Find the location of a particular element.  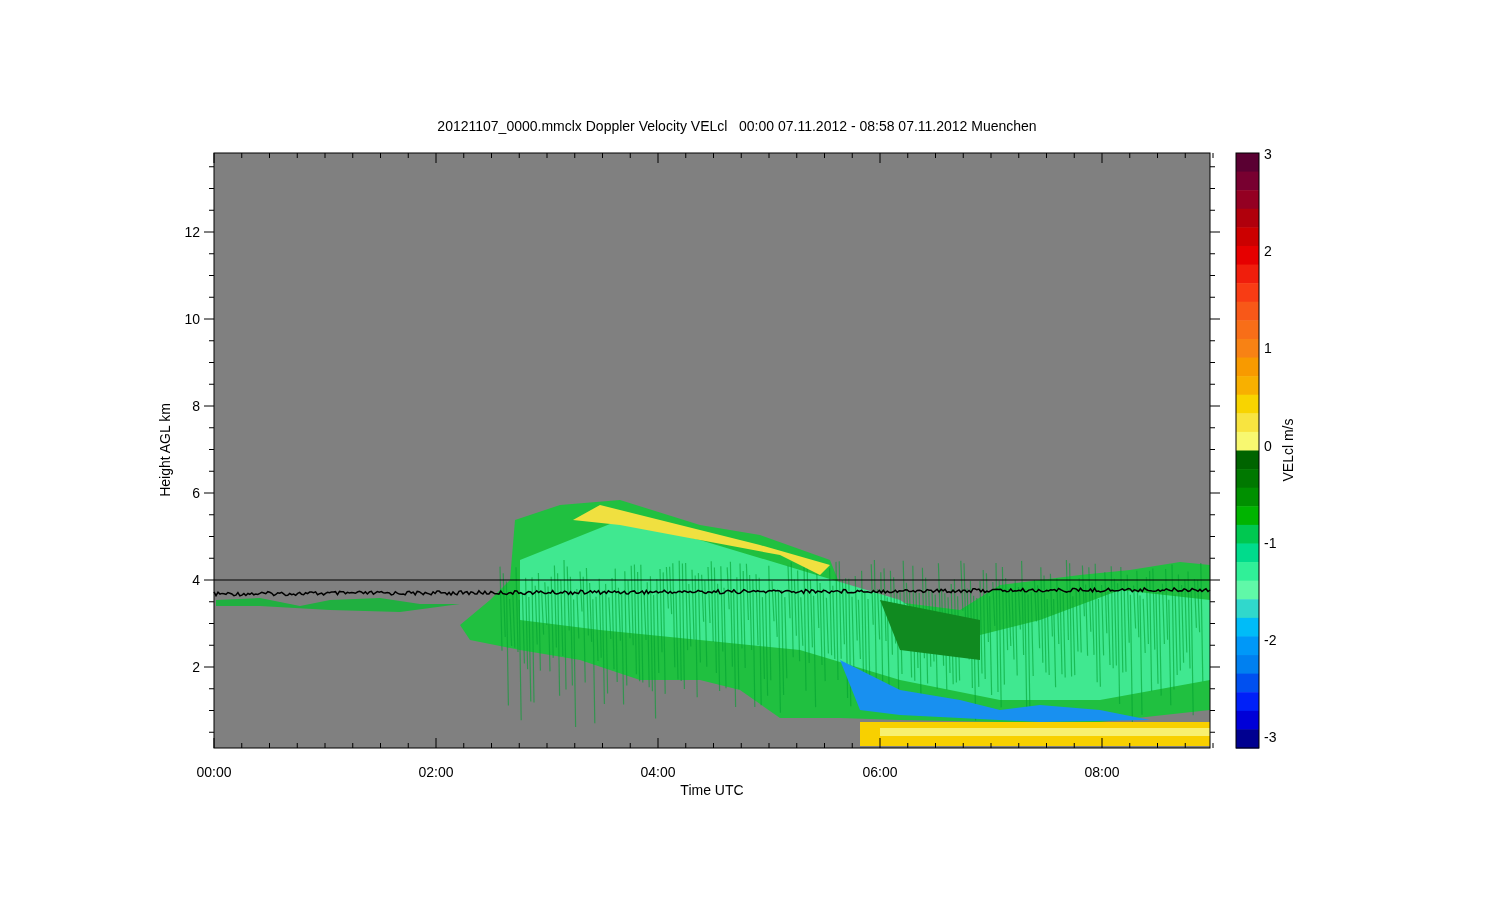

colorbar-tick-label: 0 is located at coordinates (1268, 445).